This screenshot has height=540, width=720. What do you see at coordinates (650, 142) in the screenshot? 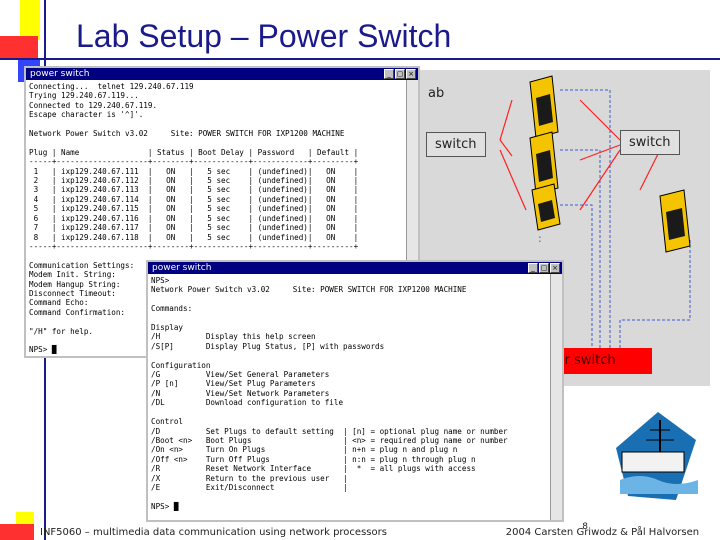
I see `switch-right-label: switch` at bounding box center [650, 142].